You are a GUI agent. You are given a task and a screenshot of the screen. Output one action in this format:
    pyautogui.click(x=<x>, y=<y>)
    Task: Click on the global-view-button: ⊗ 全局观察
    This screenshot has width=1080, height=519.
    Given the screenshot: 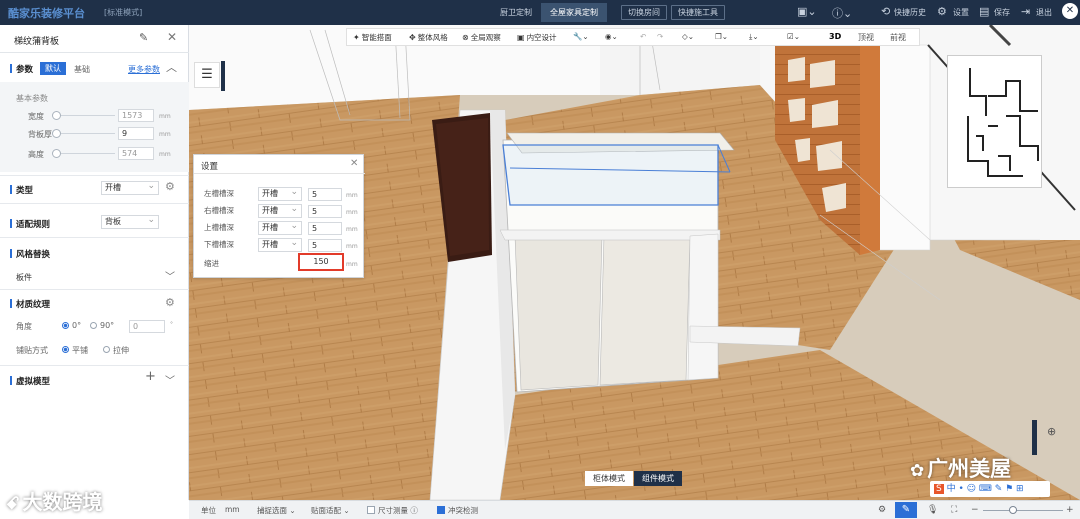 What is the action you would take?
    pyautogui.click(x=481, y=37)
    